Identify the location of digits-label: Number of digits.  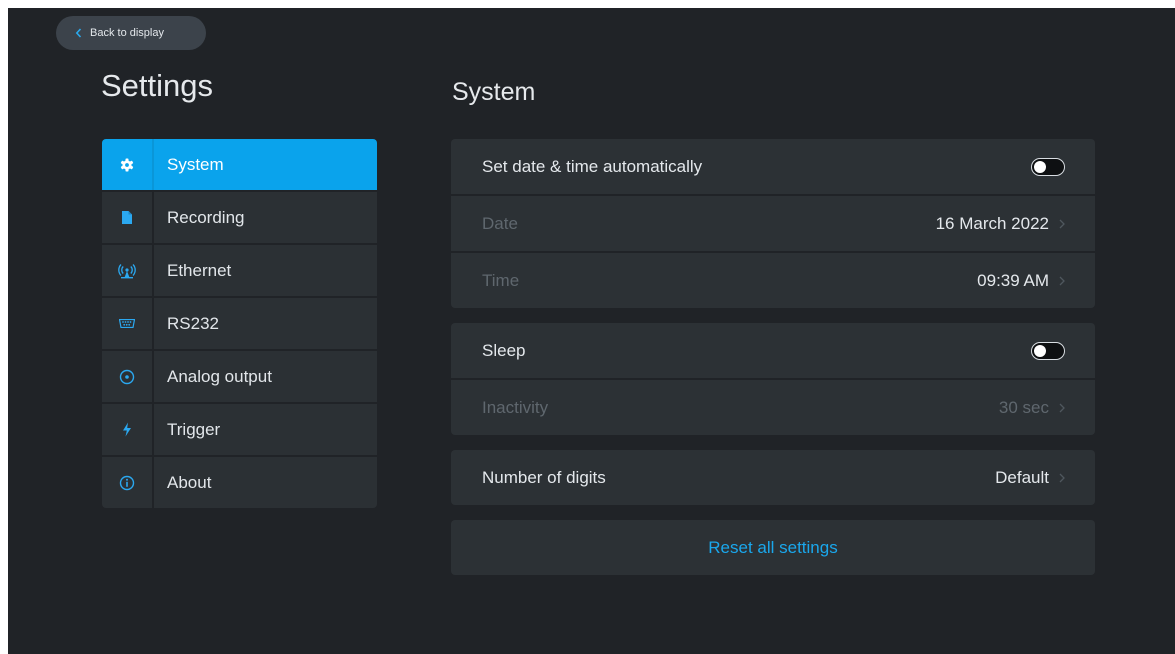
(544, 477).